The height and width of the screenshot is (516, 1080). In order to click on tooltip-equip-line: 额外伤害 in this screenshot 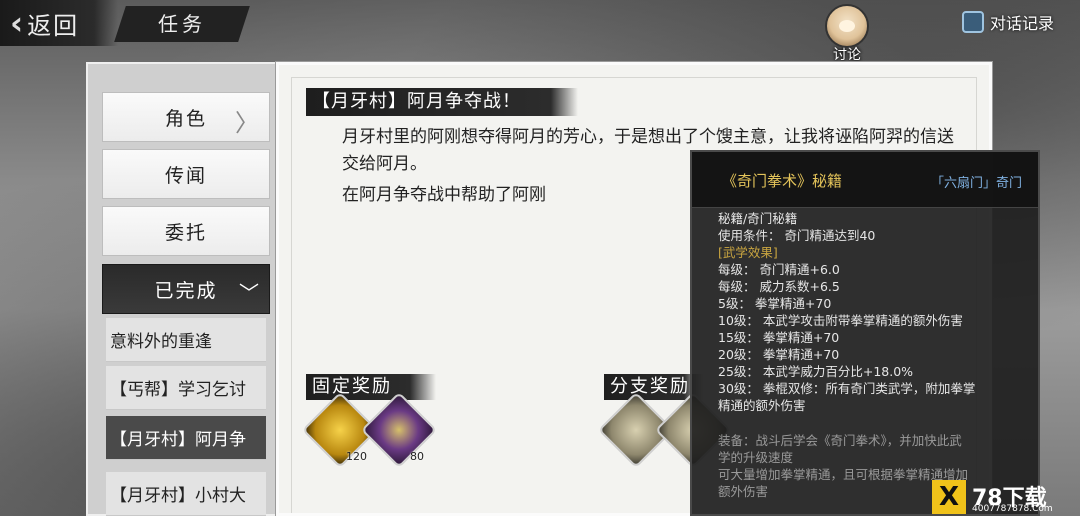, I will do `click(743, 491)`.